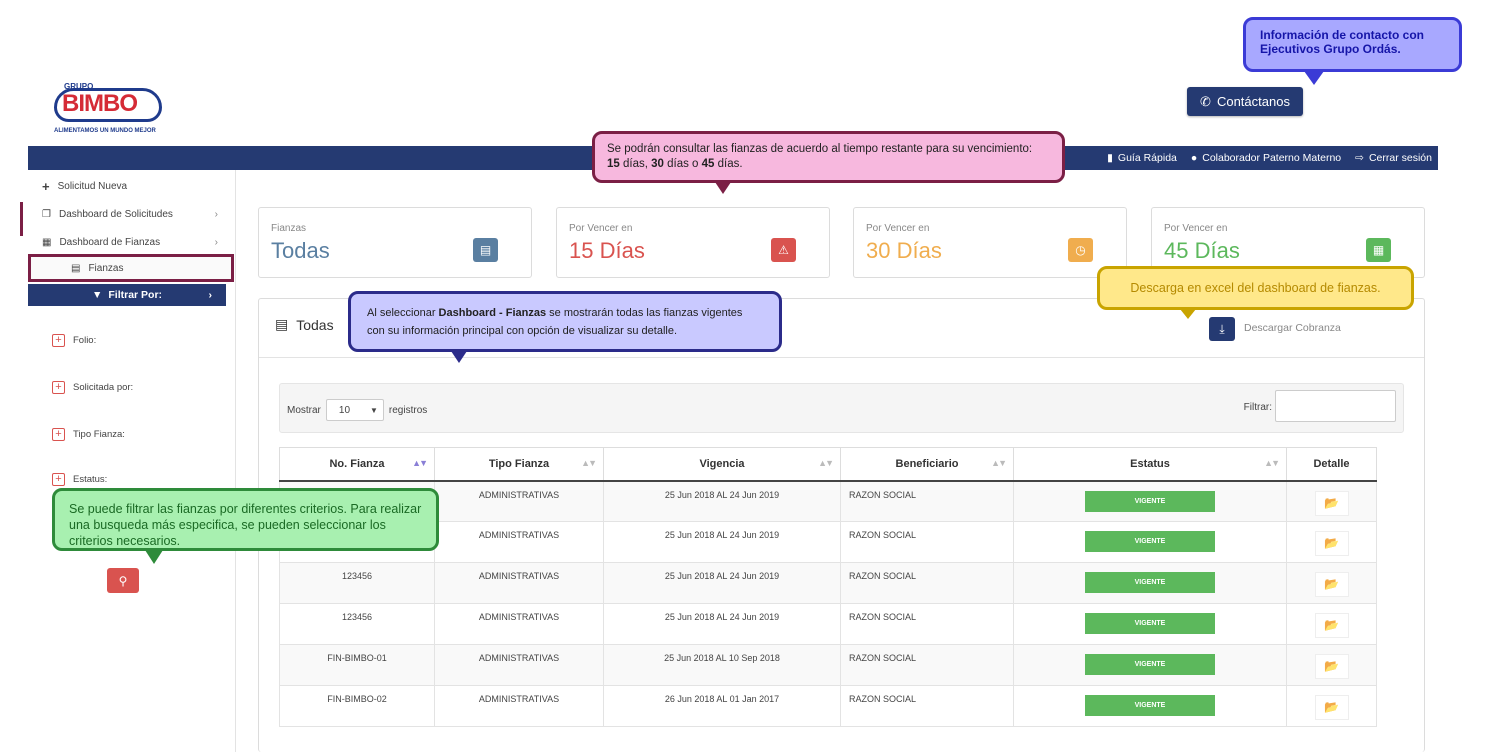  What do you see at coordinates (131, 268) in the screenshot?
I see `sidebar-subitem-fianzas: ▤ Fianzas` at bounding box center [131, 268].